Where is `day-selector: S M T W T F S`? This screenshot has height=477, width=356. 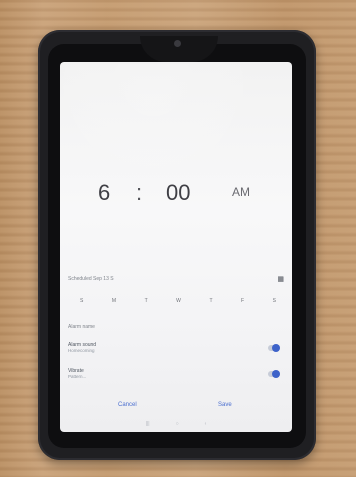 day-selector: S M T W T F S is located at coordinates (178, 301).